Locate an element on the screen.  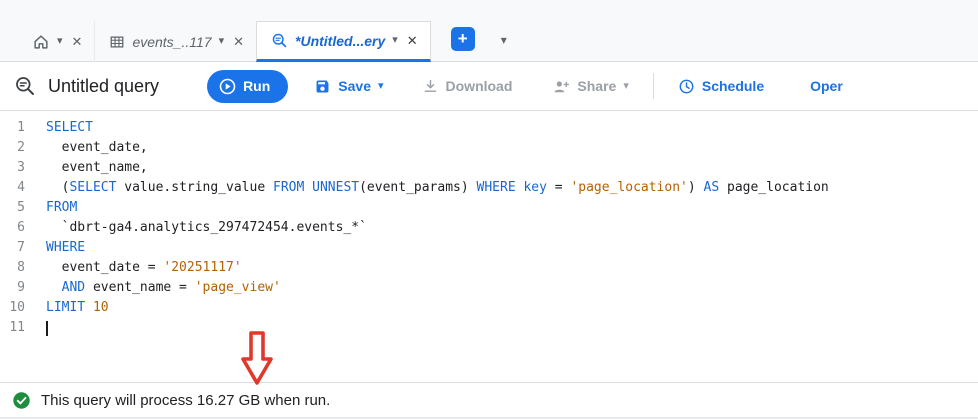
code-line: 7 WHERE is located at coordinates (489, 248).